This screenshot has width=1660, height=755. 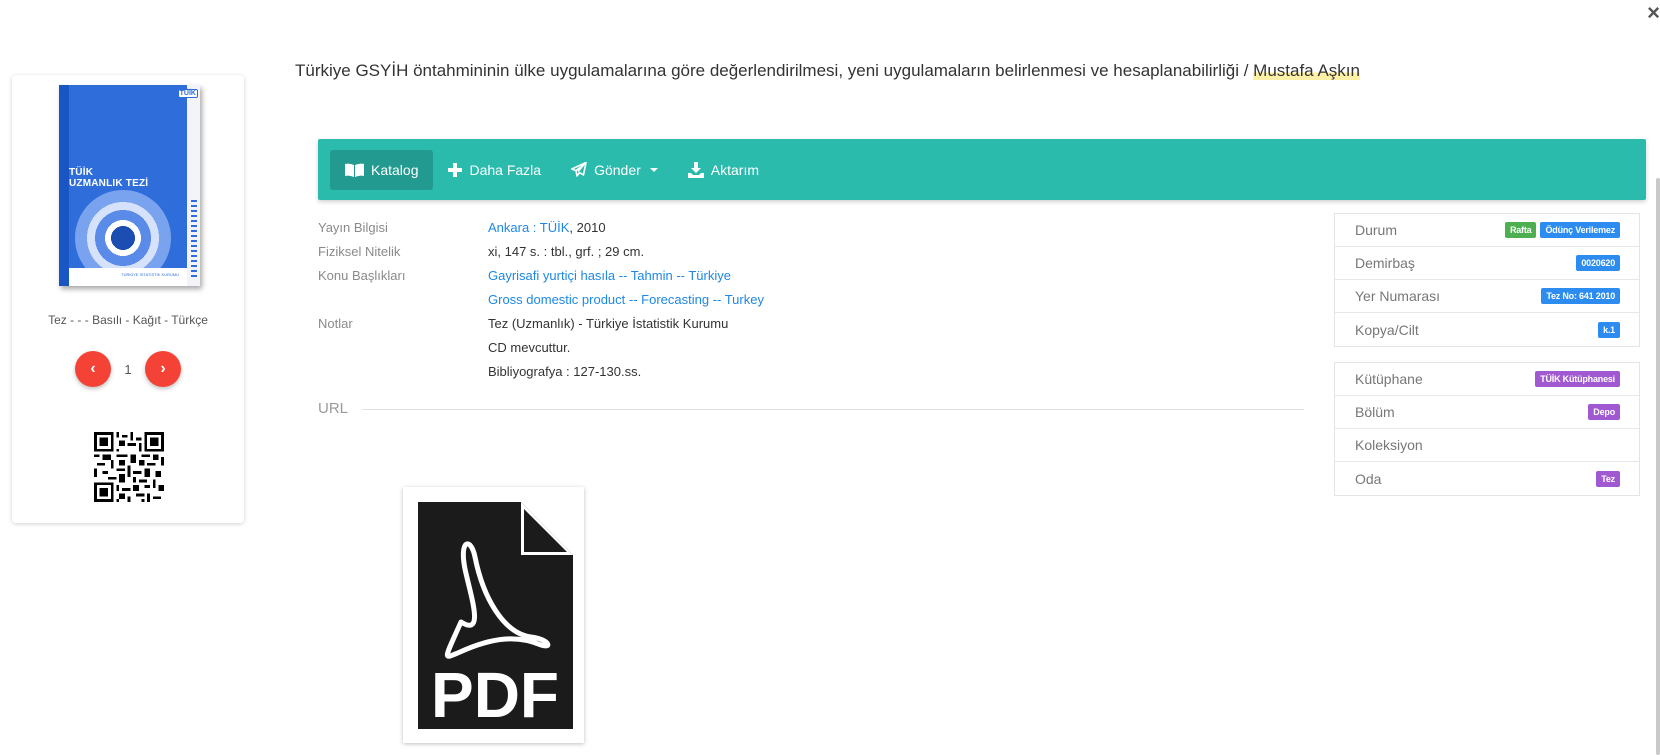 What do you see at coordinates (528, 227) in the screenshot?
I see `publisher-link: Ankara : TÜİK` at bounding box center [528, 227].